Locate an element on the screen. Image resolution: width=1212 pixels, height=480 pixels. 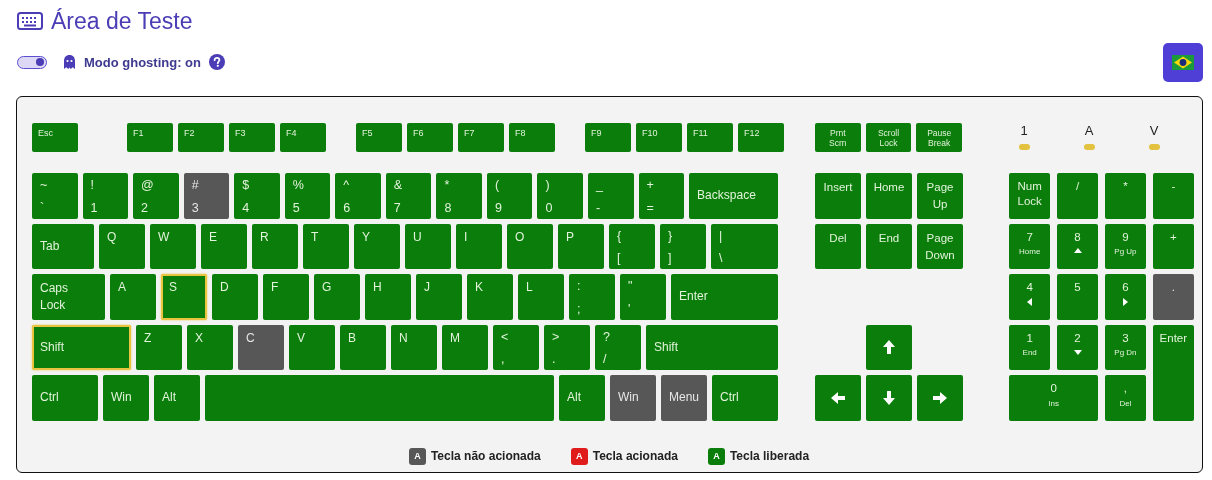
key-label: 2 is located at coordinates (1077, 338).